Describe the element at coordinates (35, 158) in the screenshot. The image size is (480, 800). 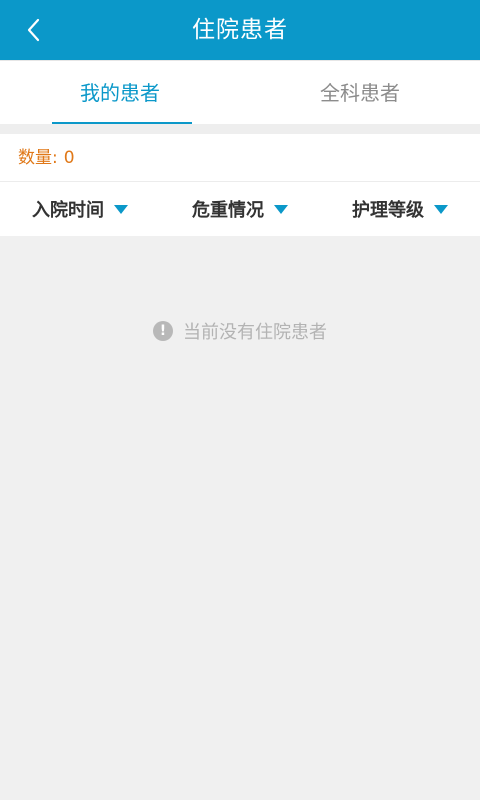
I see `count-label: 数量` at that location.